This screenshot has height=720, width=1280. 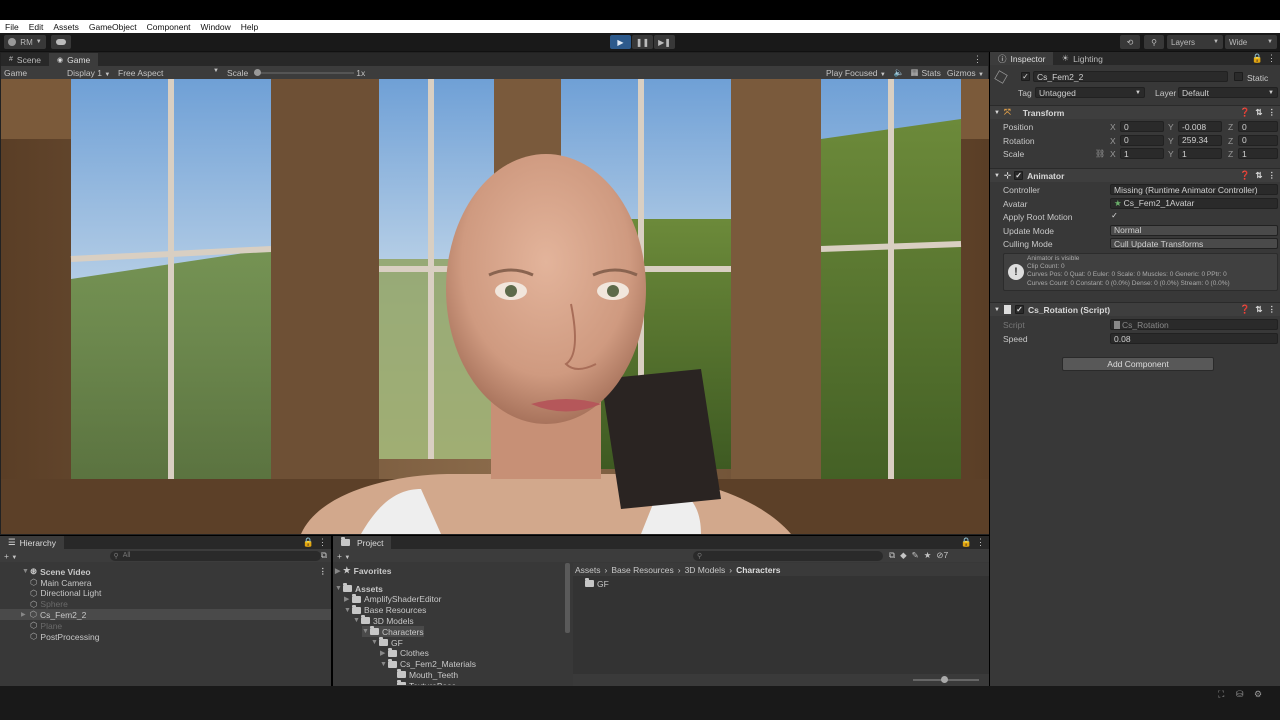 I want to click on project-tree-item: ▼ Base Resources, so click(x=385, y=610).